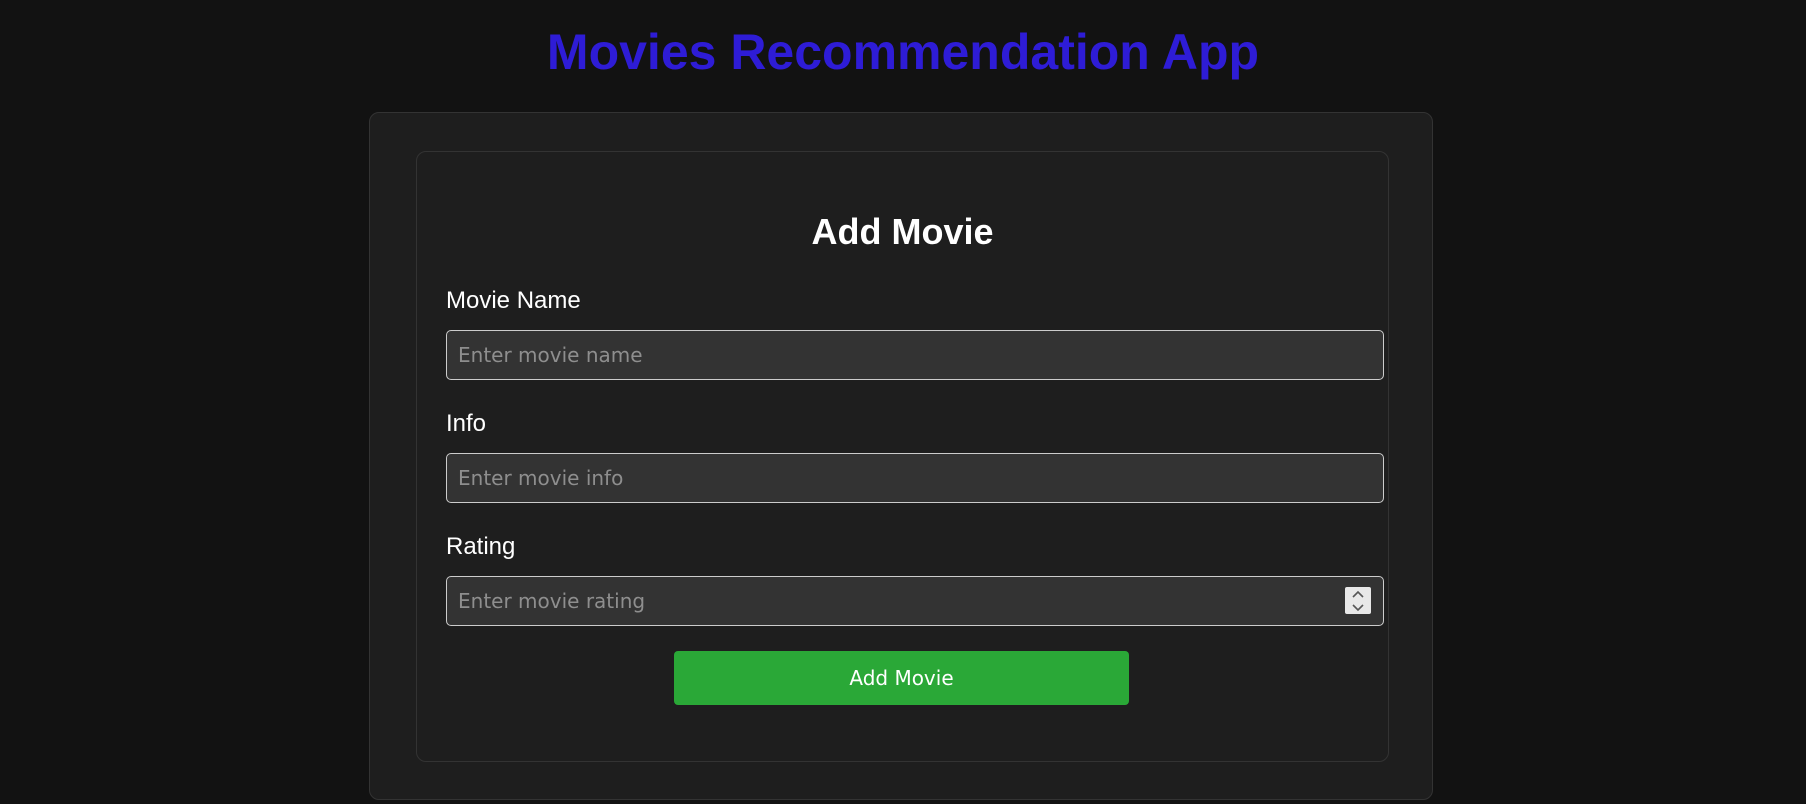  I want to click on add-movie-button: Add Movie, so click(901, 678).